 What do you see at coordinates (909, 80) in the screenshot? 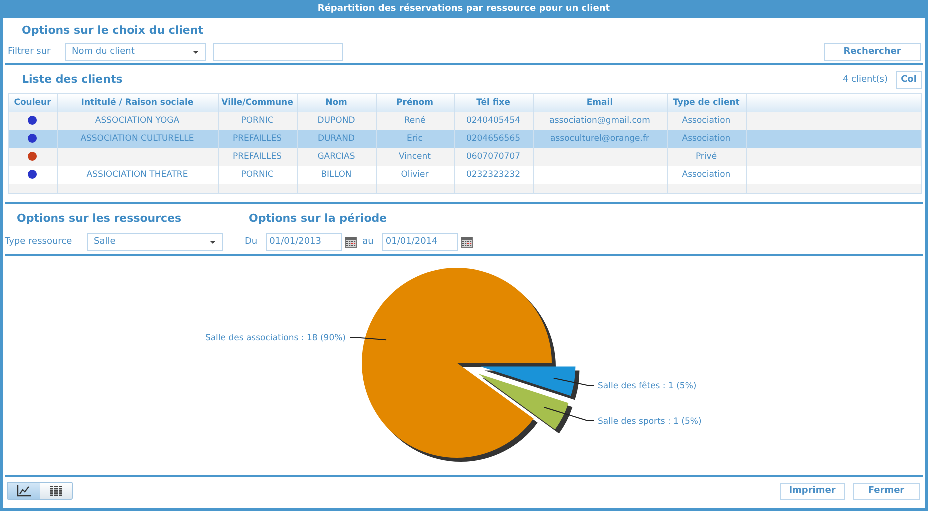
I see `columns-button: Col` at bounding box center [909, 80].